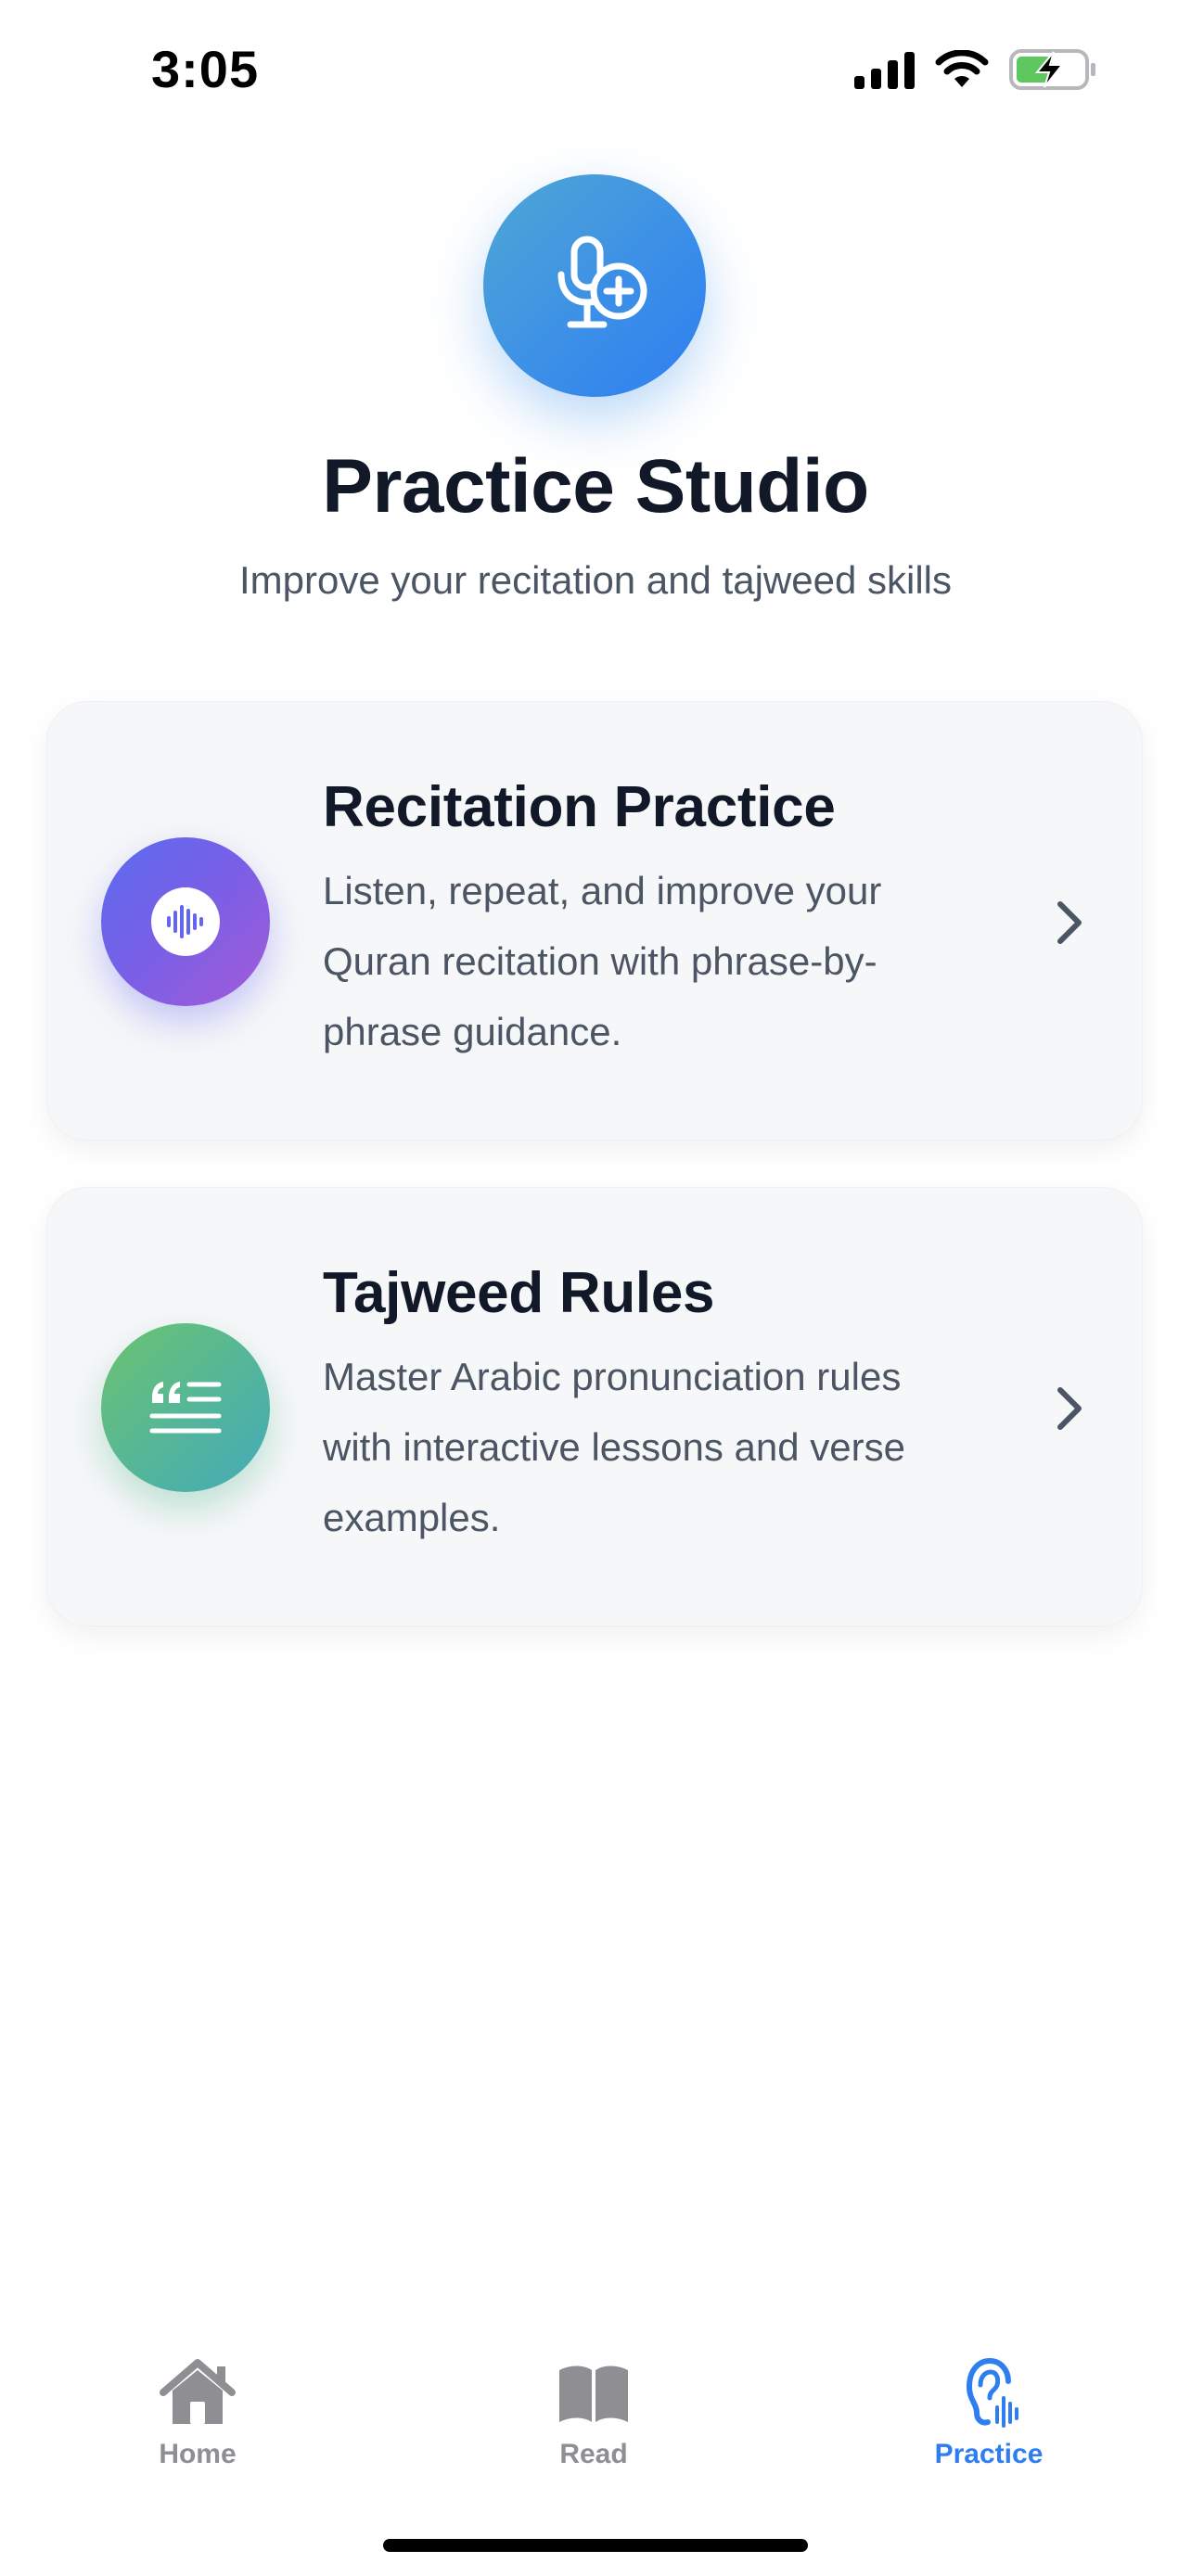  I want to click on tab-bar: Home Read Practice, so click(595, 2420).